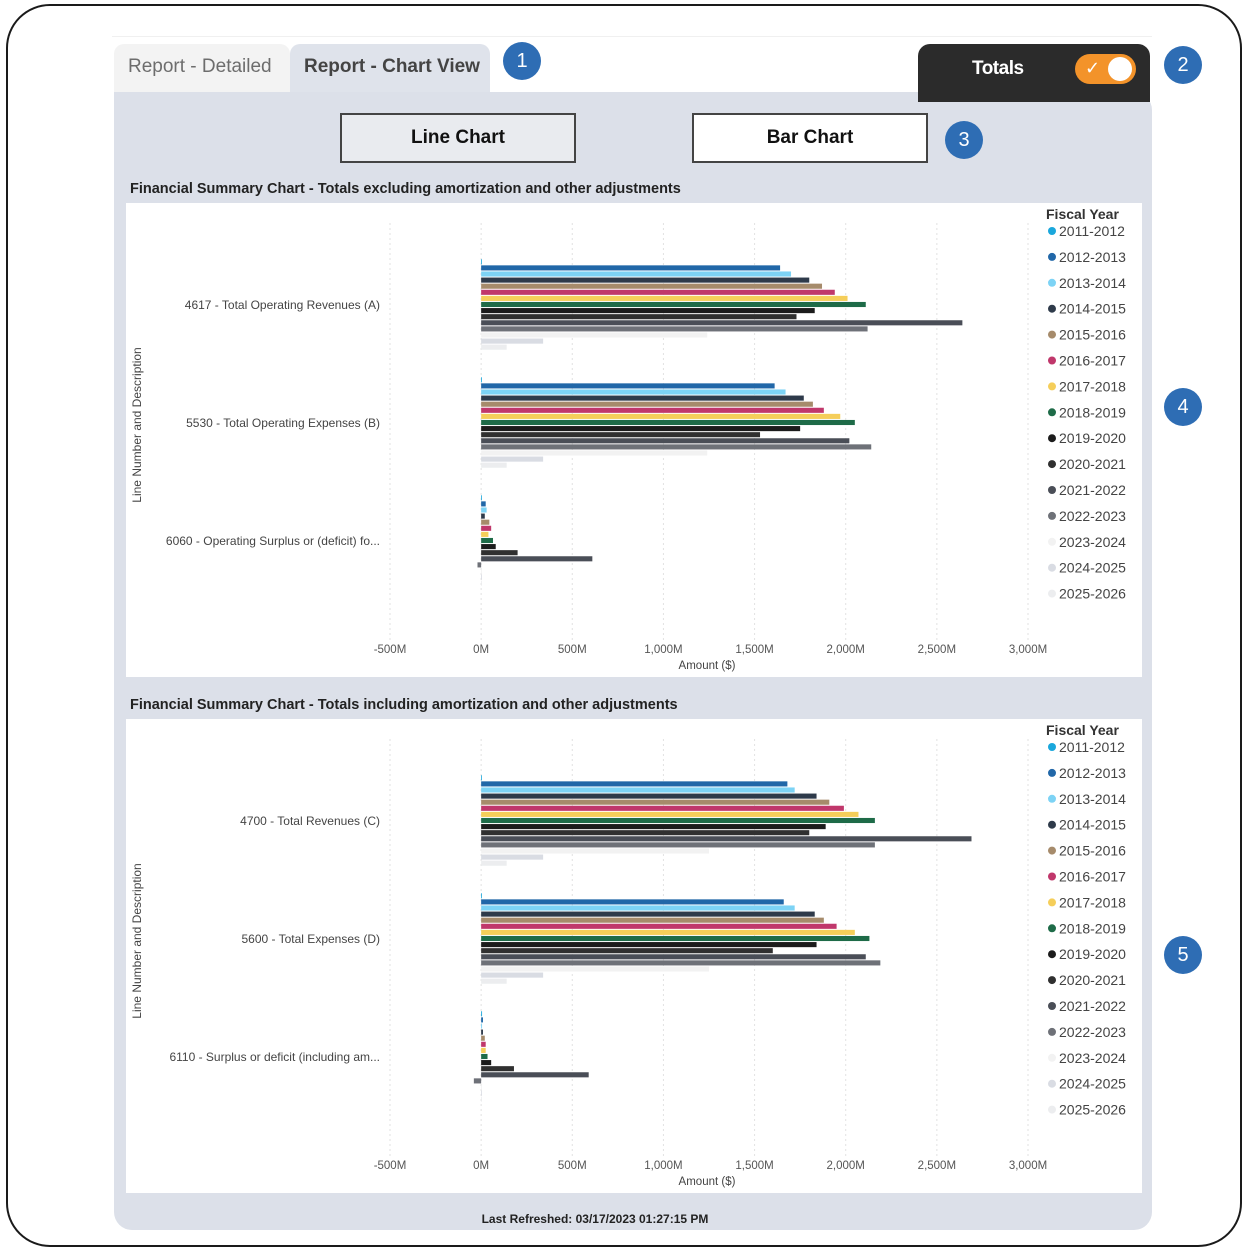 Image resolution: width=1250 pixels, height=1253 pixels. Describe the element at coordinates (810, 138) in the screenshot. I see `bar-chart-button: Bar Chart` at that location.